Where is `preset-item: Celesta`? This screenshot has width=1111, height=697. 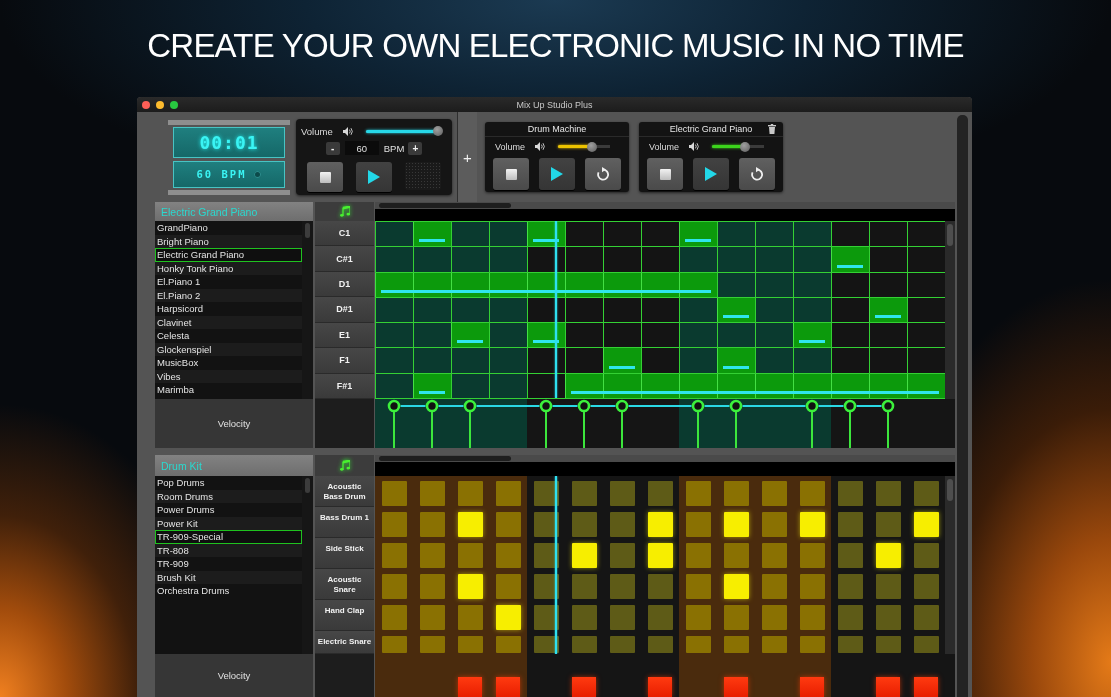 preset-item: Celesta is located at coordinates (228, 336).